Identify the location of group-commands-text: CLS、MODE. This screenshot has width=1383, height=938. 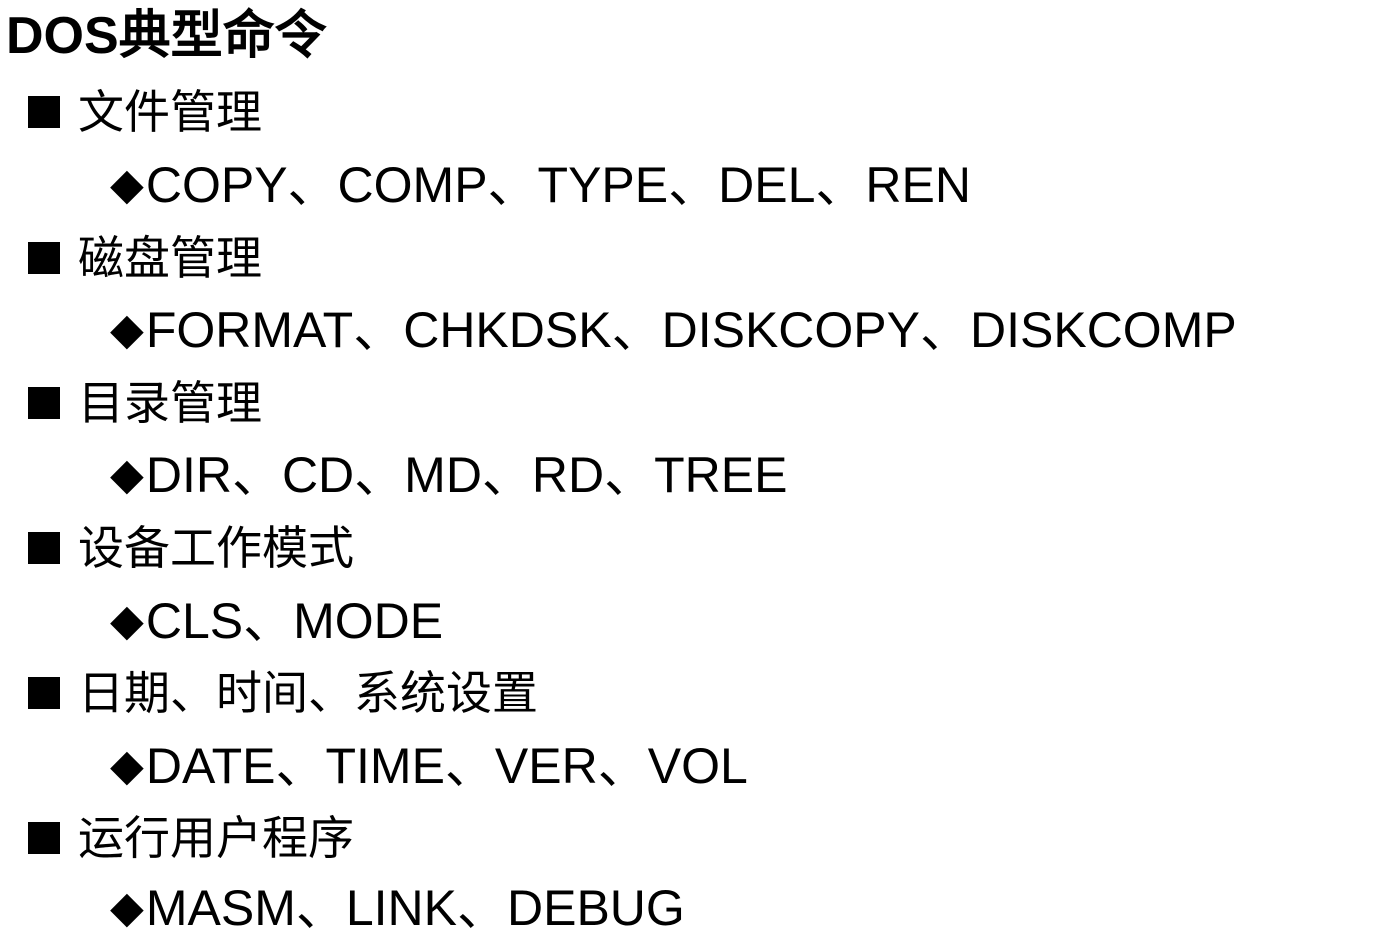
(294, 621).